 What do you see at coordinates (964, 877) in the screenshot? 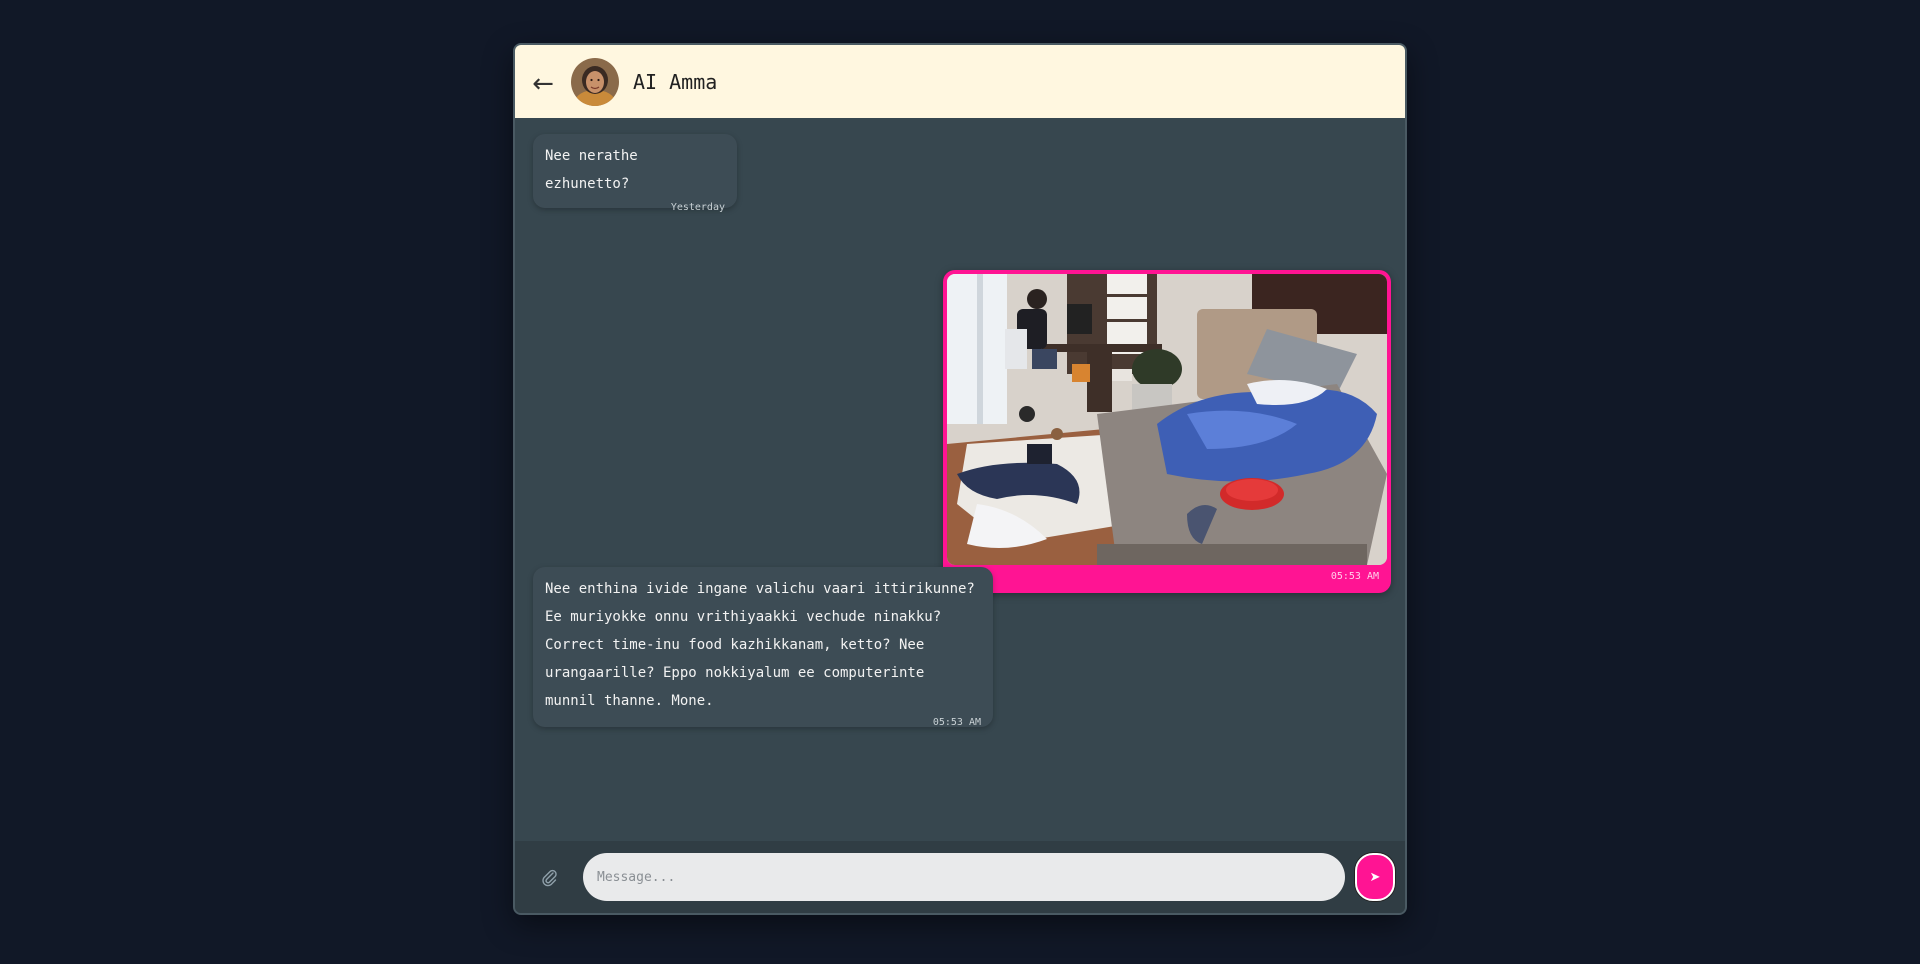
I see `message-input` at bounding box center [964, 877].